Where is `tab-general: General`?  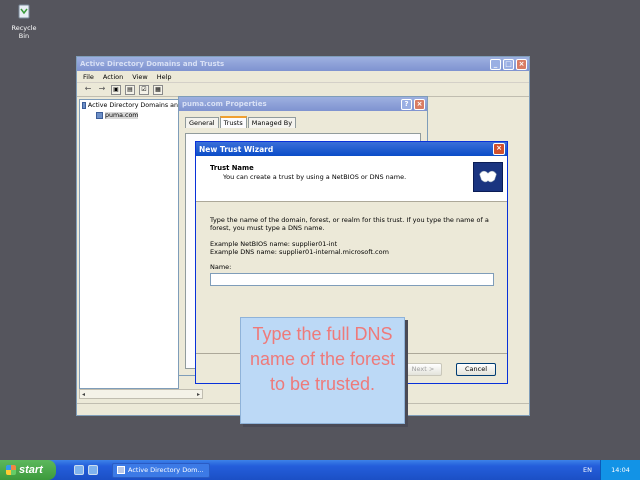 tab-general: General is located at coordinates (202, 122).